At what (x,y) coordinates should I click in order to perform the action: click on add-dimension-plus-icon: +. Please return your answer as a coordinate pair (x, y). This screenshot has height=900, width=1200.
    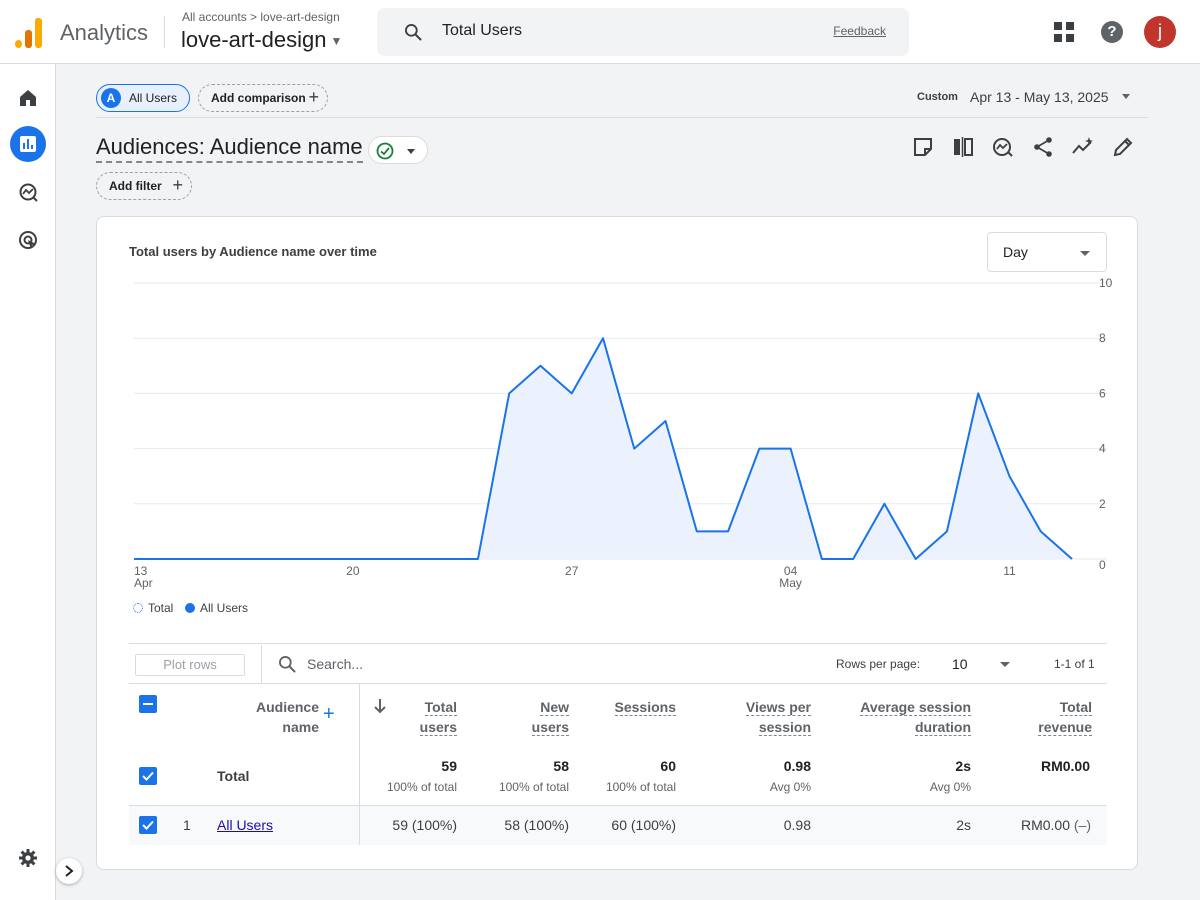
    Looking at the image, I should click on (329, 714).